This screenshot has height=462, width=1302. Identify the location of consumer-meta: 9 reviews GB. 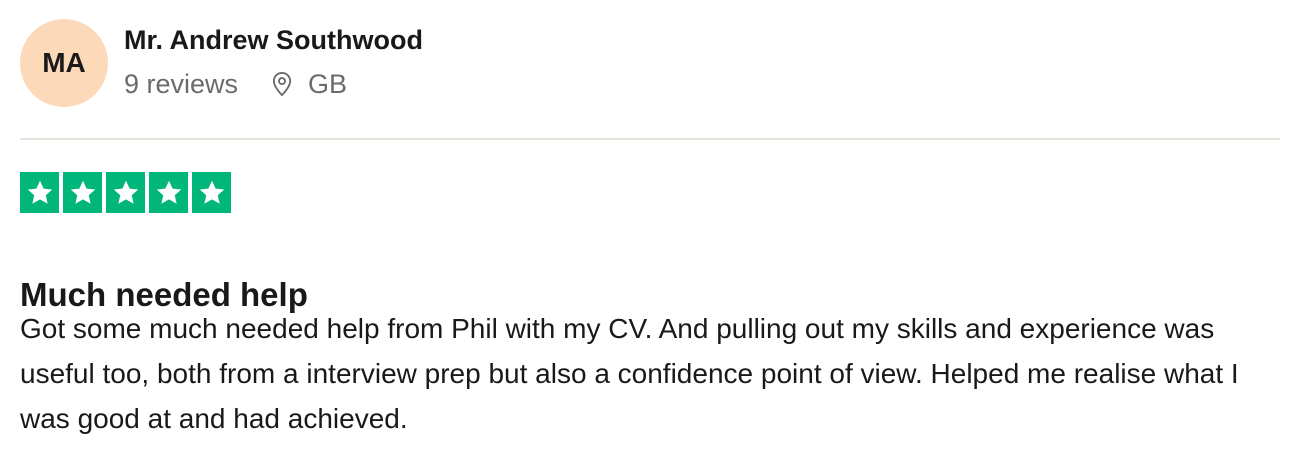
(235, 84).